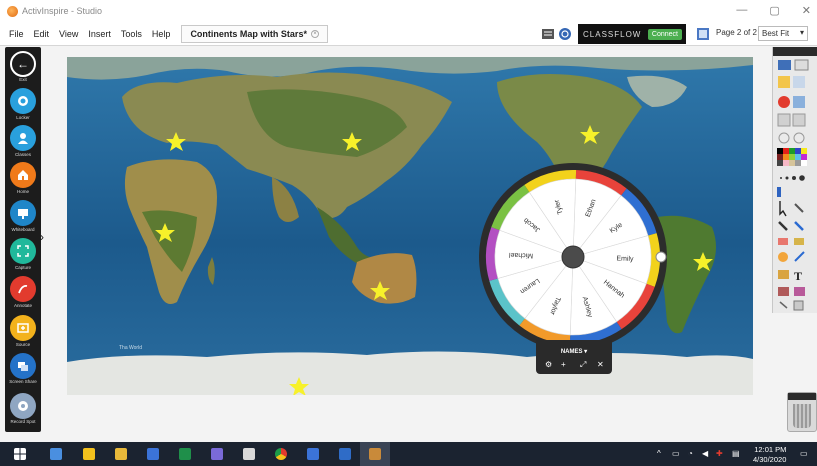 This screenshot has width=817, height=466. I want to click on screen-share-label: Screen Share, so click(23, 381).